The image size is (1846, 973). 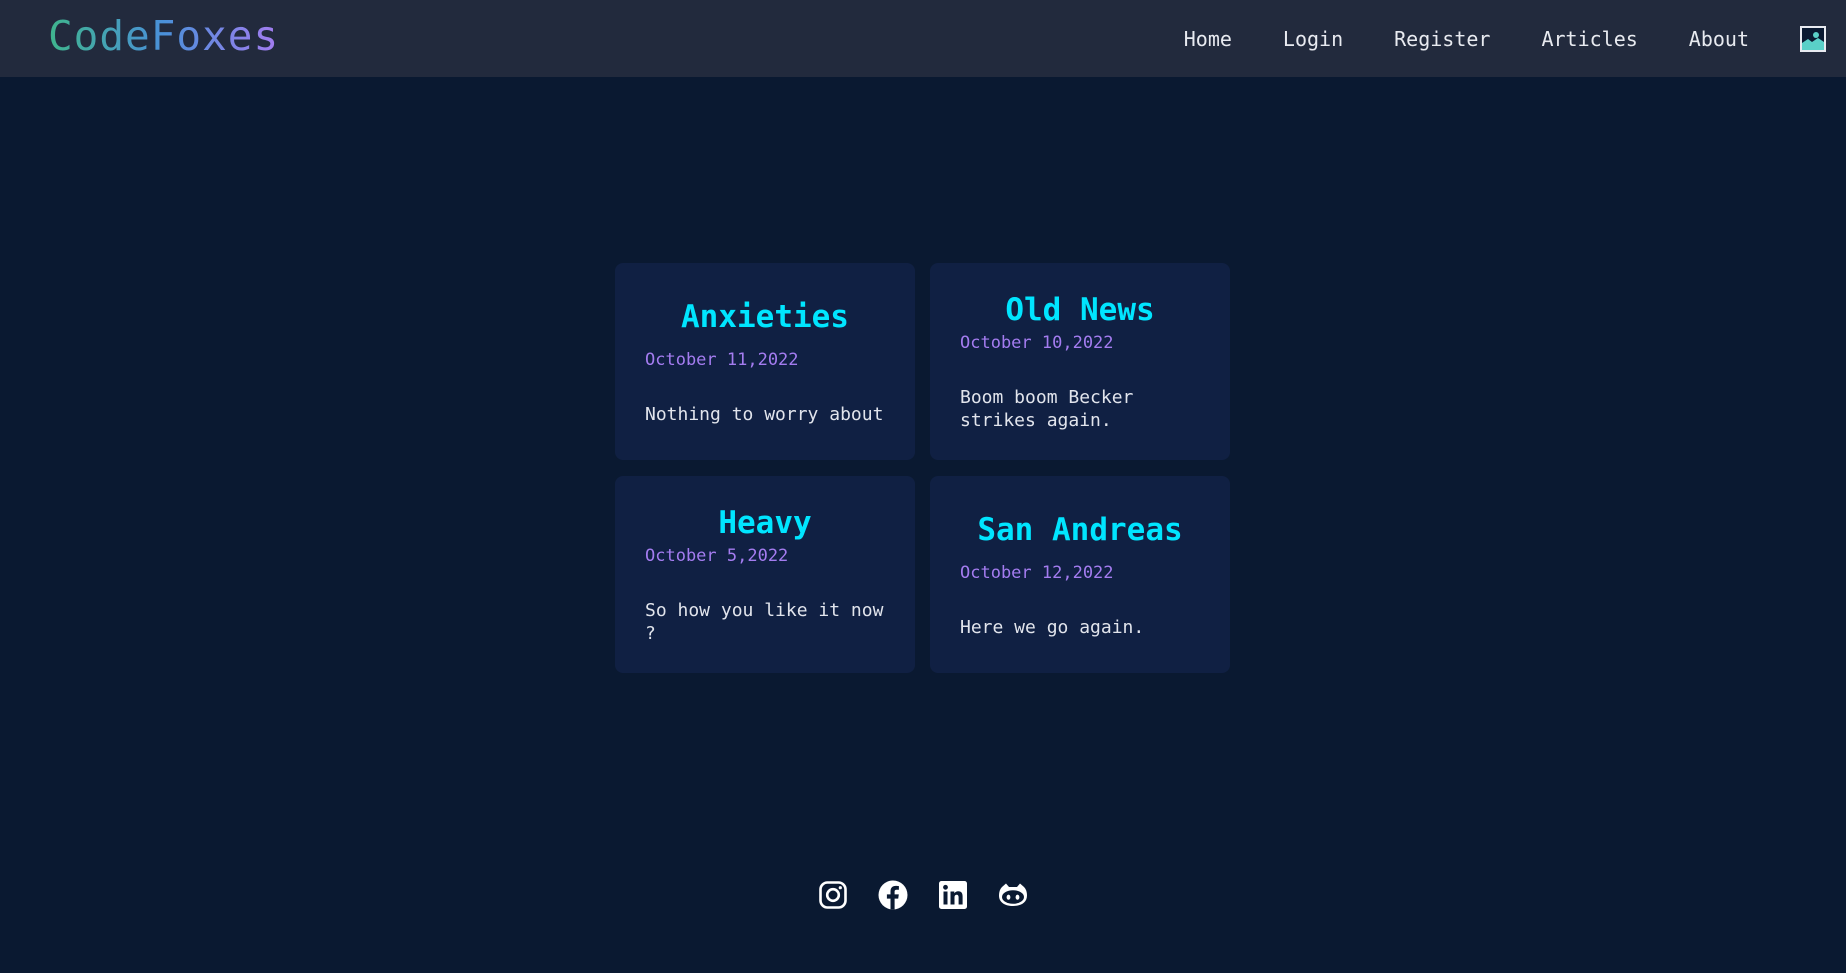 I want to click on facebook-icon, so click(x=893, y=895).